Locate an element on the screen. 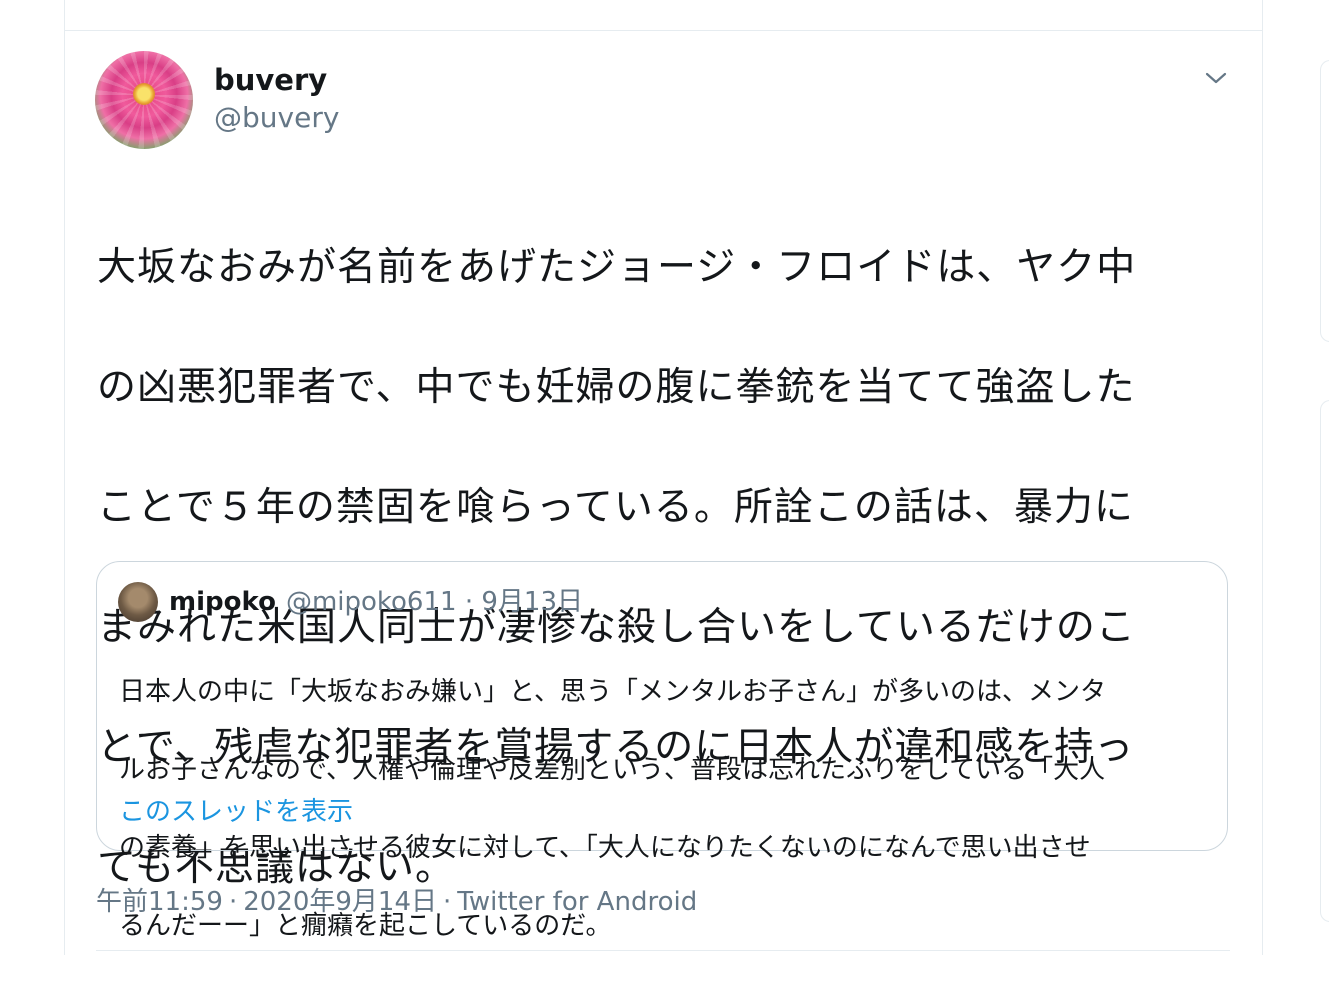  quoted-text-line: ルお子さんなので、人権や倫理や反差別という、普段は忘れたふりをしている「大人 is located at coordinates (612, 770).